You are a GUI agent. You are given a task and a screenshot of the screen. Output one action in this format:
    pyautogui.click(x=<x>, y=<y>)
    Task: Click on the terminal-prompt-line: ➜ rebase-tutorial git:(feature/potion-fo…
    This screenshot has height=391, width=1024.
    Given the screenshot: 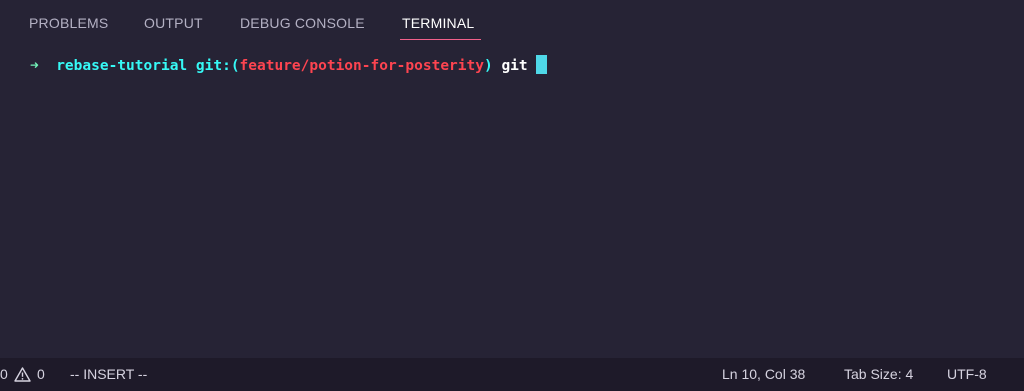 What is the action you would take?
    pyautogui.click(x=289, y=66)
    